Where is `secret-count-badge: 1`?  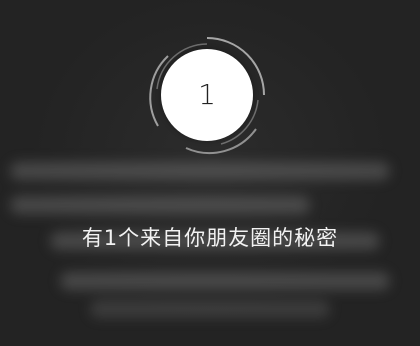 secret-count-badge: 1 is located at coordinates (207, 95).